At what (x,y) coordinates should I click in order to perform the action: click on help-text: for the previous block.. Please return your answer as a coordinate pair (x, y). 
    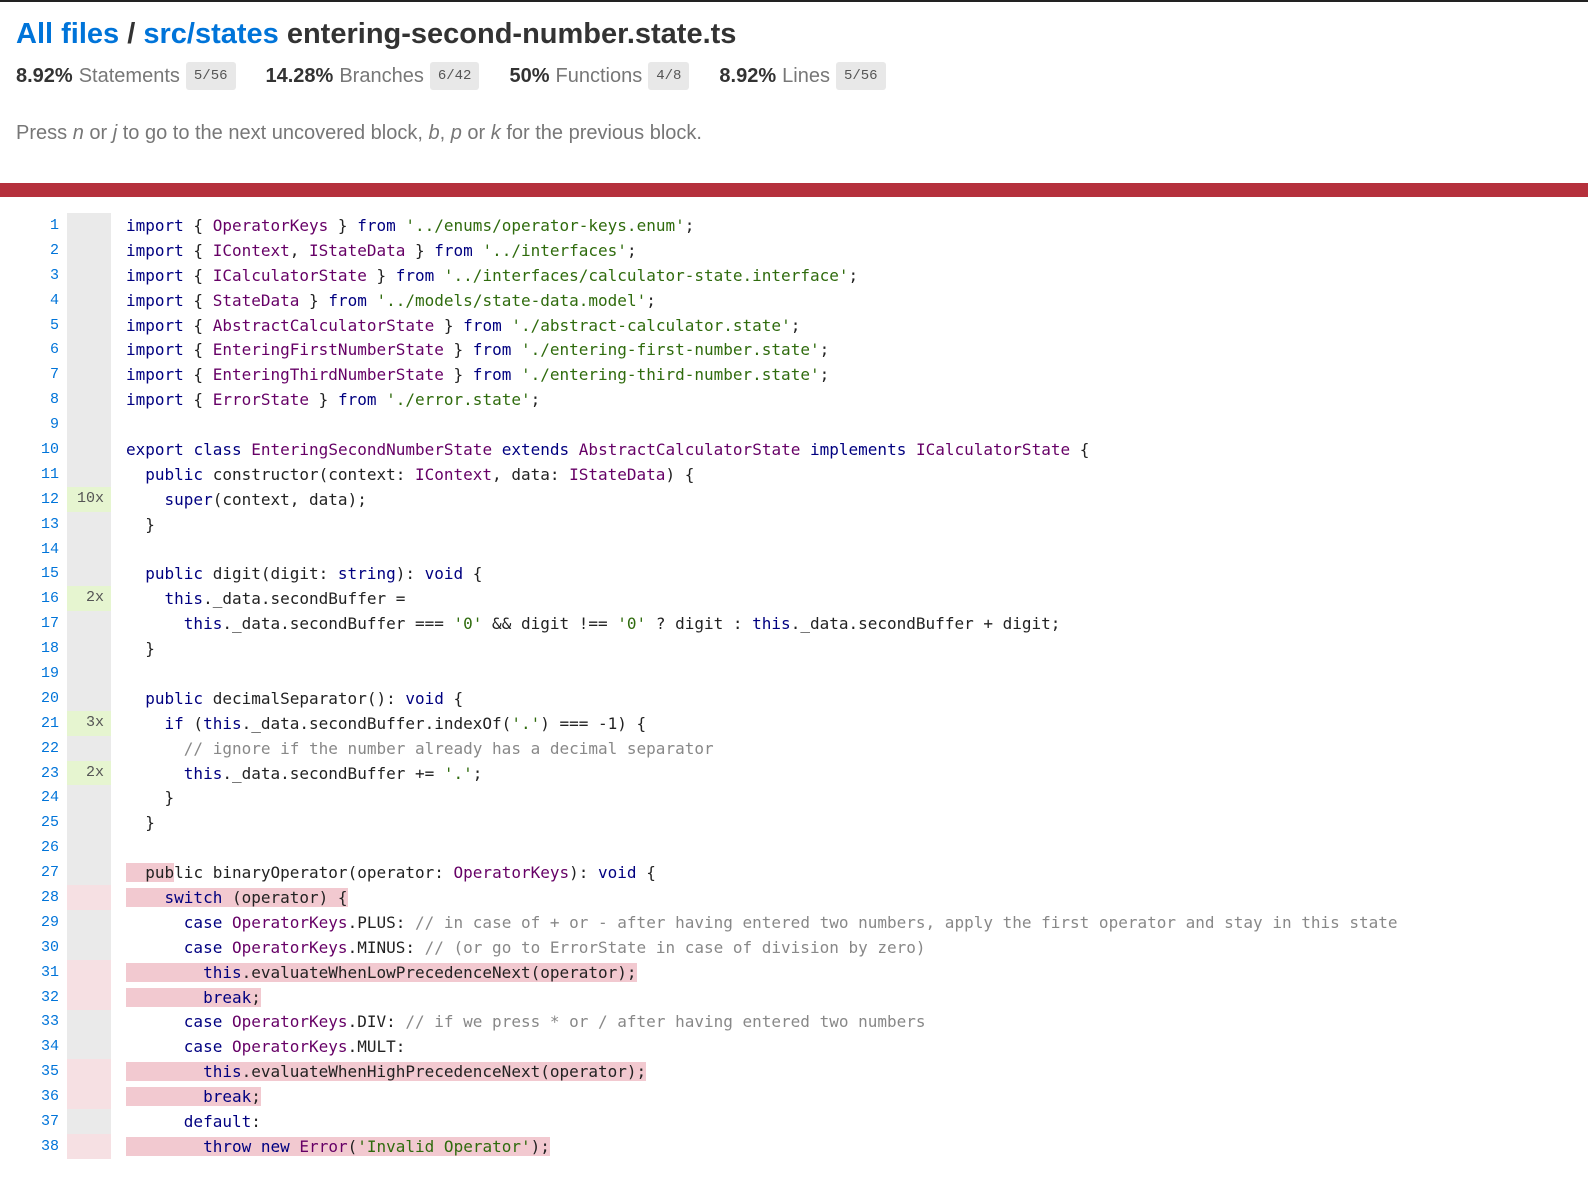
    Looking at the image, I should click on (601, 133).